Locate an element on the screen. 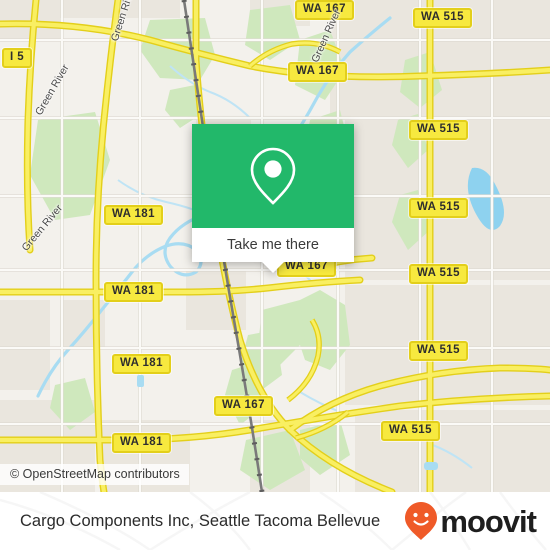 Image resolution: width=550 pixels, height=550 pixels. map-attribution: © OpenStreetMap contributors is located at coordinates (94, 474).